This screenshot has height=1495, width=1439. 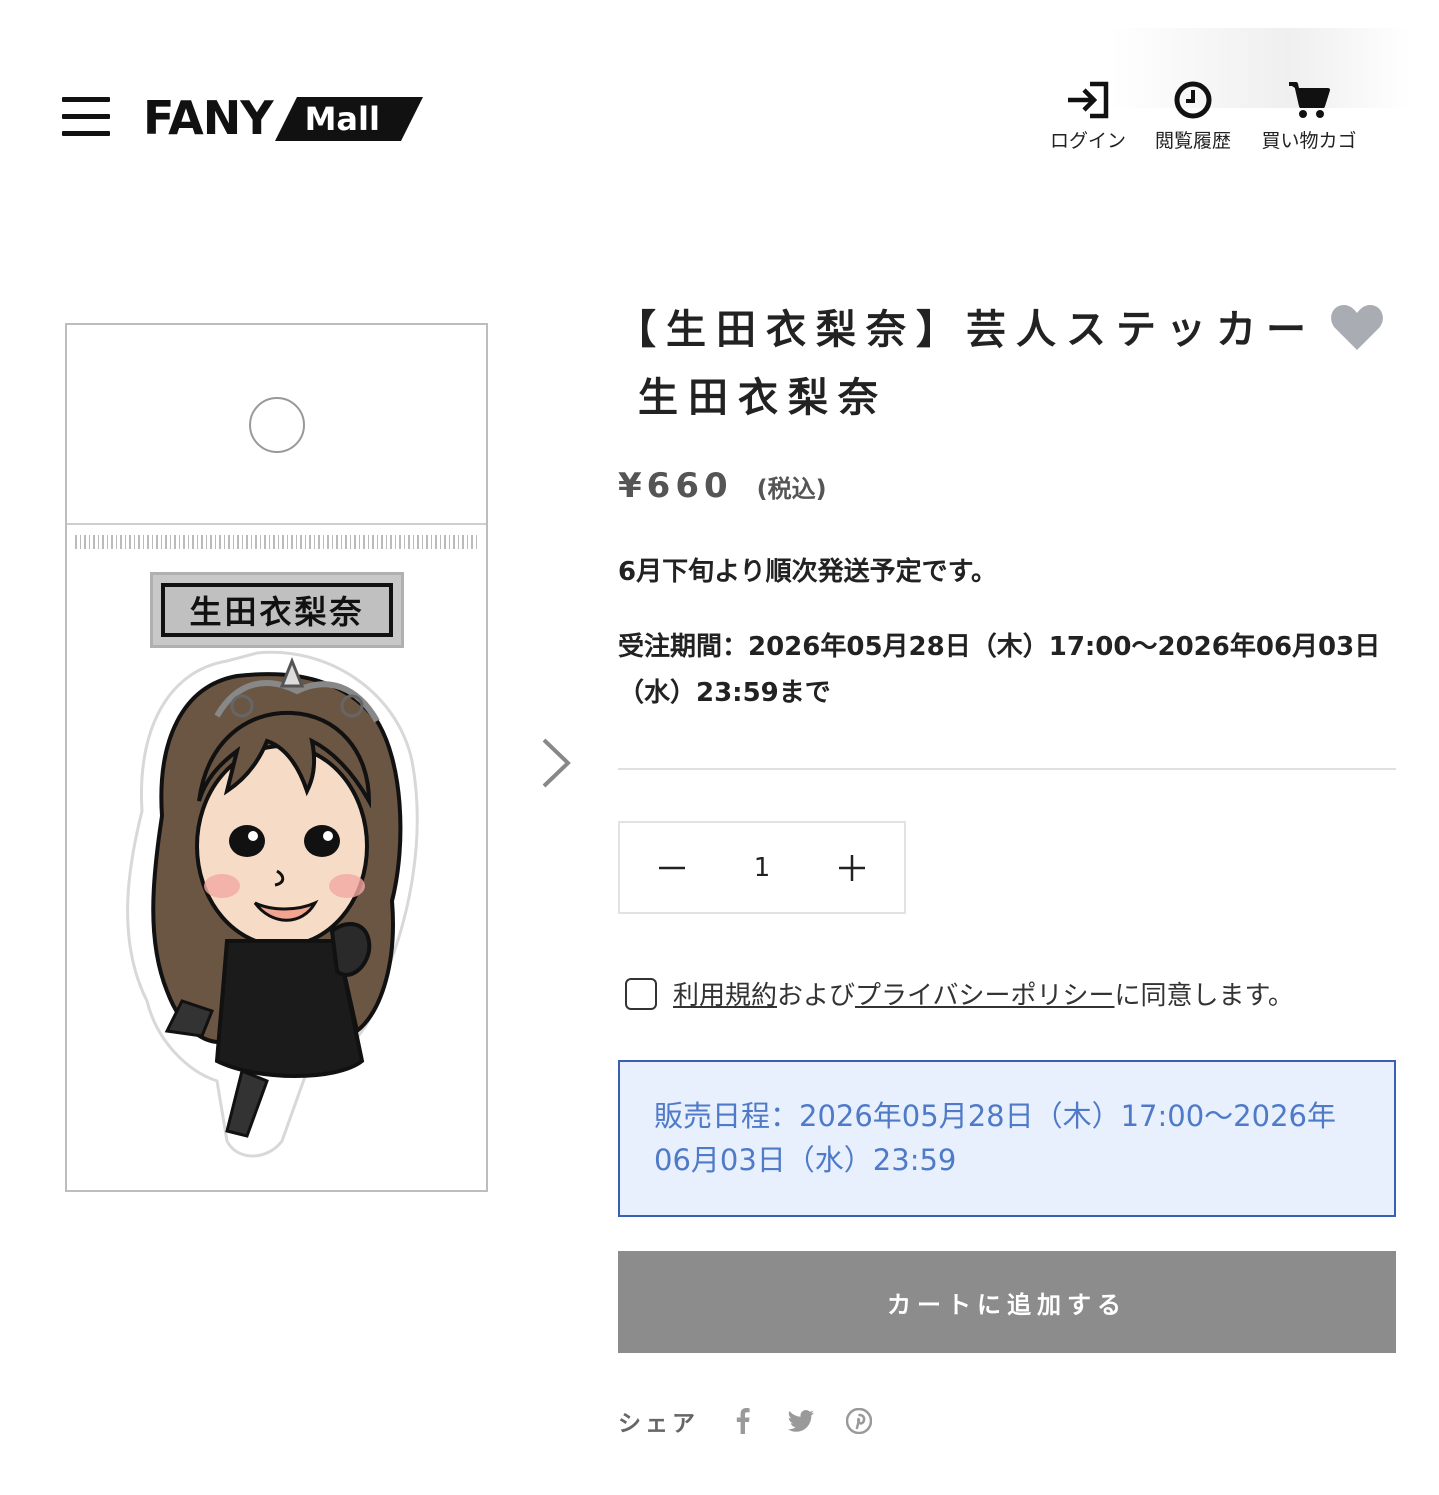 I want to click on sticker-illustration, so click(x=272, y=904).